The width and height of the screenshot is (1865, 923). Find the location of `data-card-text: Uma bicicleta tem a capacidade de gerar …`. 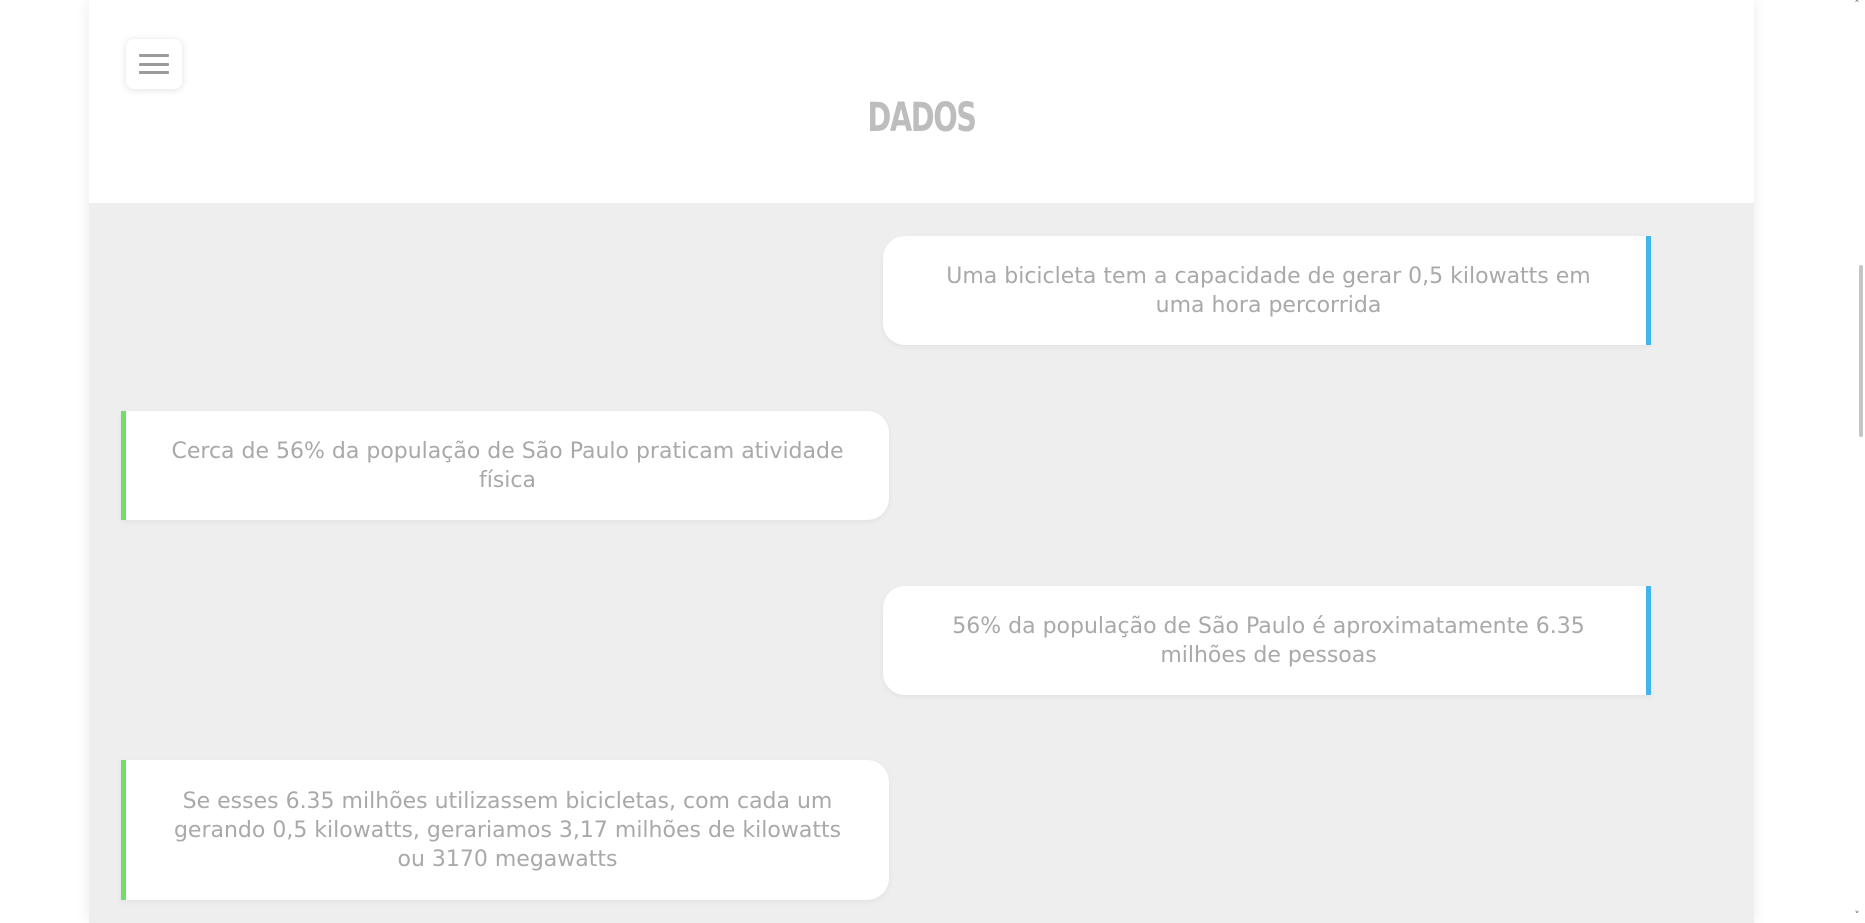

data-card-text: Uma bicicleta tem a capacidade de gerar … is located at coordinates (1268, 290).